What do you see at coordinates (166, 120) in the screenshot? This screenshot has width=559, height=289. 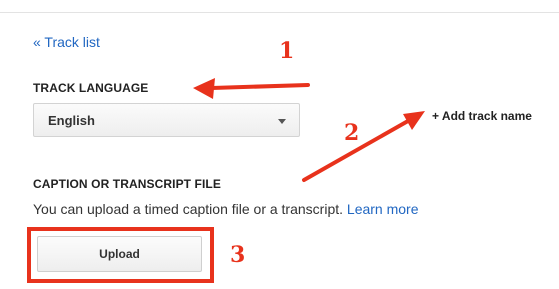 I see `track-language-select: English` at bounding box center [166, 120].